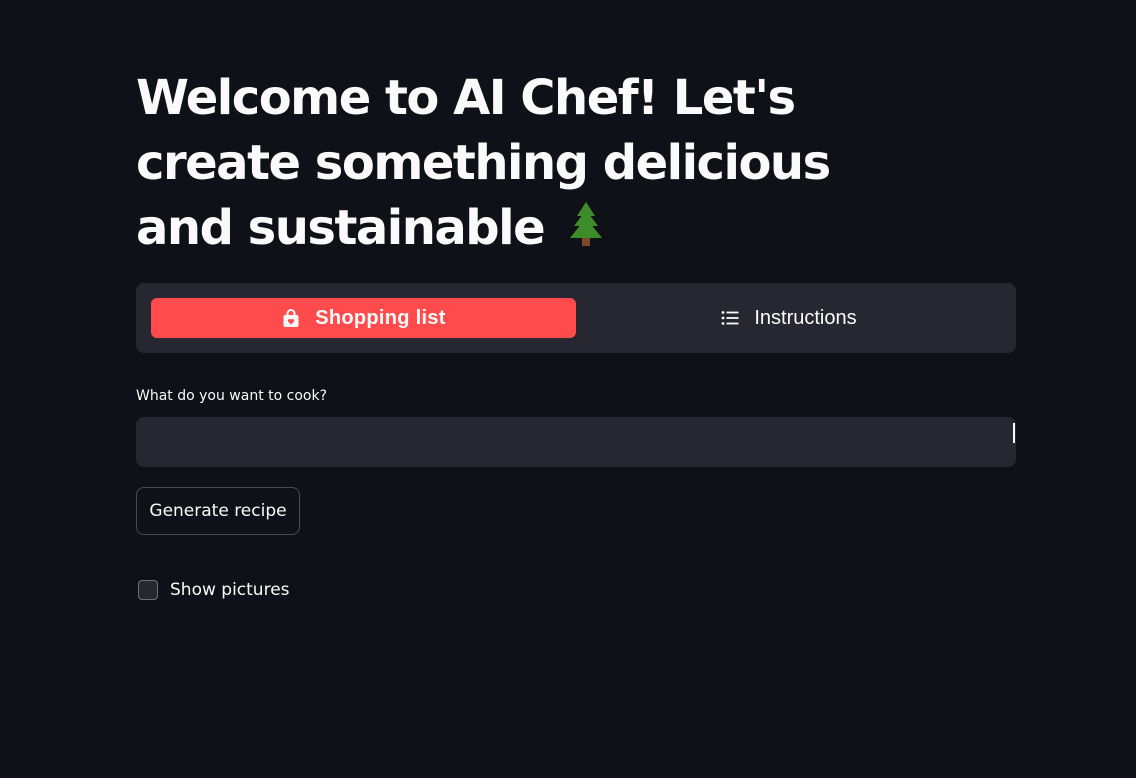 This screenshot has width=1136, height=778. Describe the element at coordinates (1014, 433) in the screenshot. I see `text-caret` at that location.